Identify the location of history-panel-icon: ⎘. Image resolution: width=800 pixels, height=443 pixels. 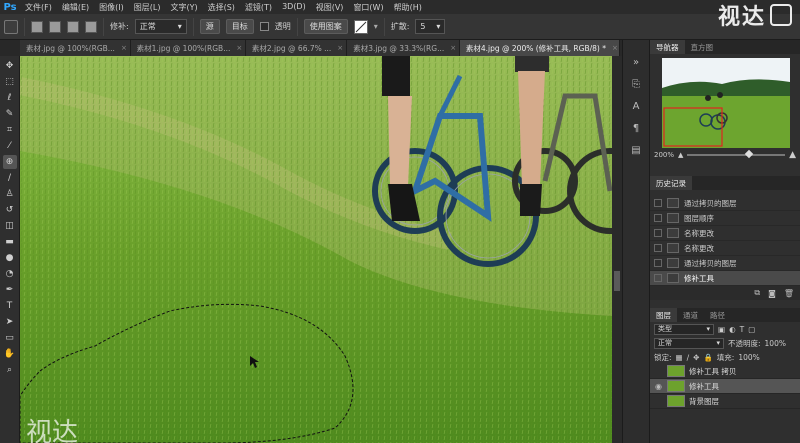
(636, 84).